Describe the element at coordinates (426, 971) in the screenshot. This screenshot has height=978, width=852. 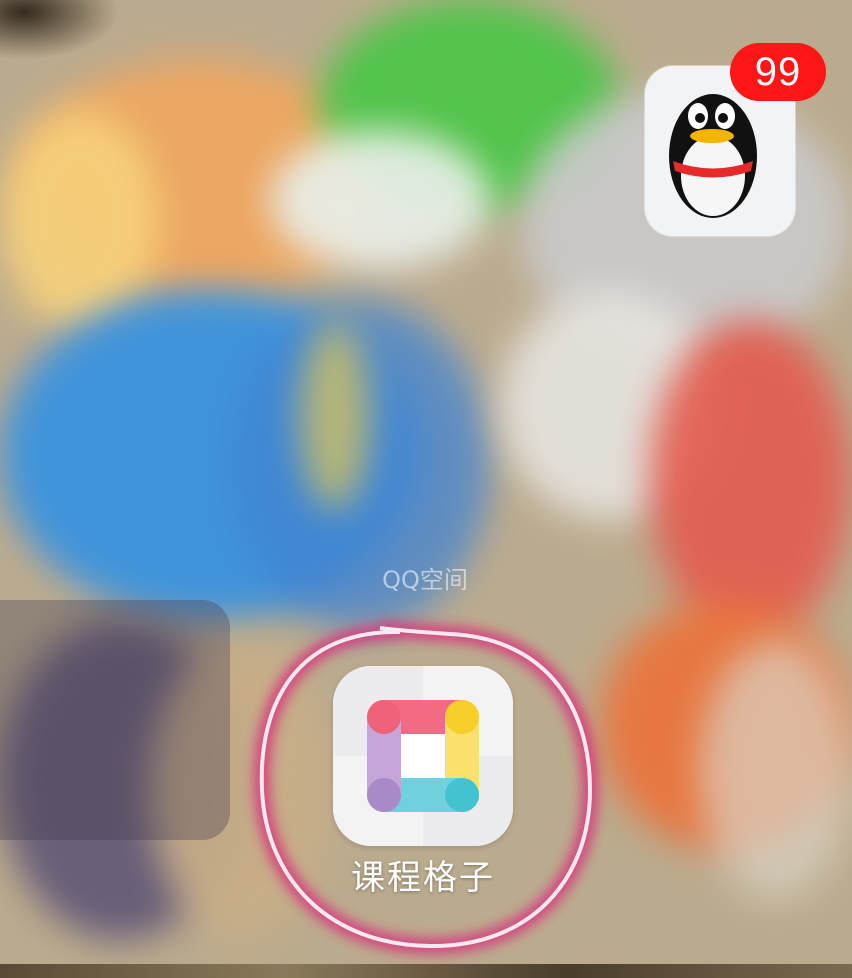
I see `dock-edge` at that location.